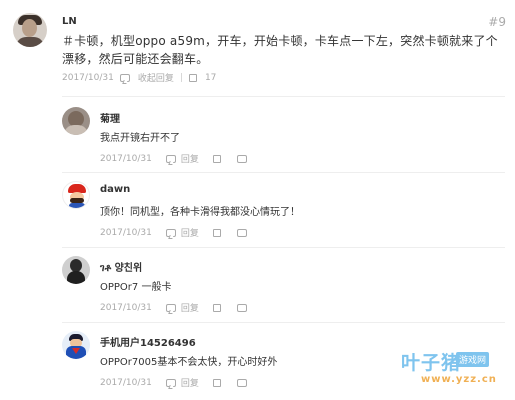 This screenshot has width=515, height=400. Describe the element at coordinates (121, 266) in the screenshot. I see `reply-username: ገቶ 양친위` at that location.